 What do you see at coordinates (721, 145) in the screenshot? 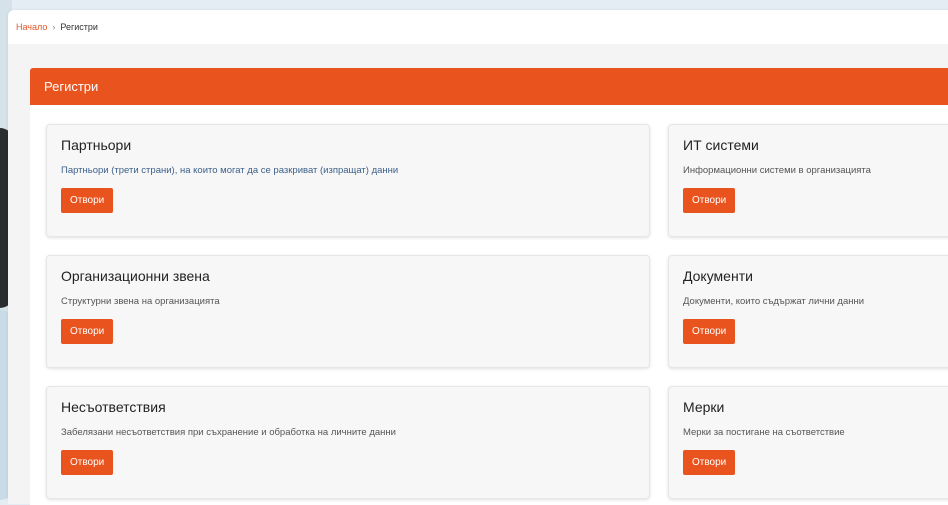
I see `card-title: ИТ системи` at bounding box center [721, 145].